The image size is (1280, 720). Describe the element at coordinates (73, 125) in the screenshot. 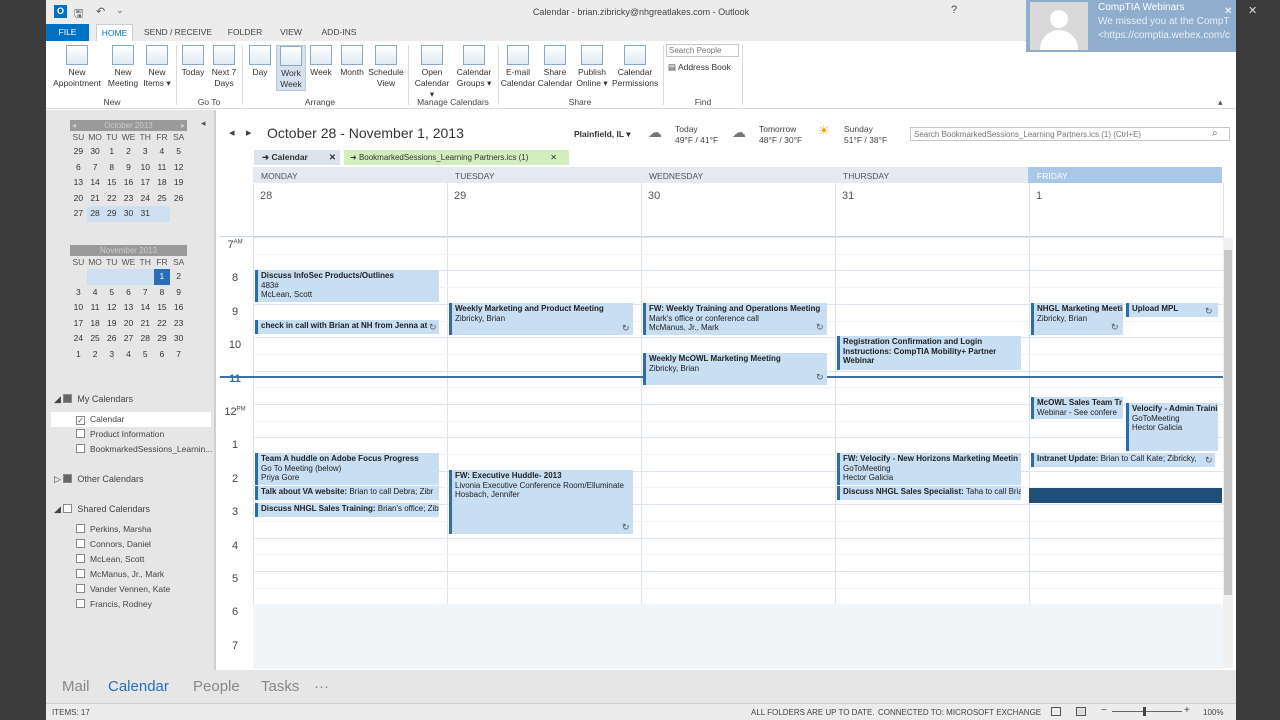

I see `prev-month-icon: ◂` at that location.